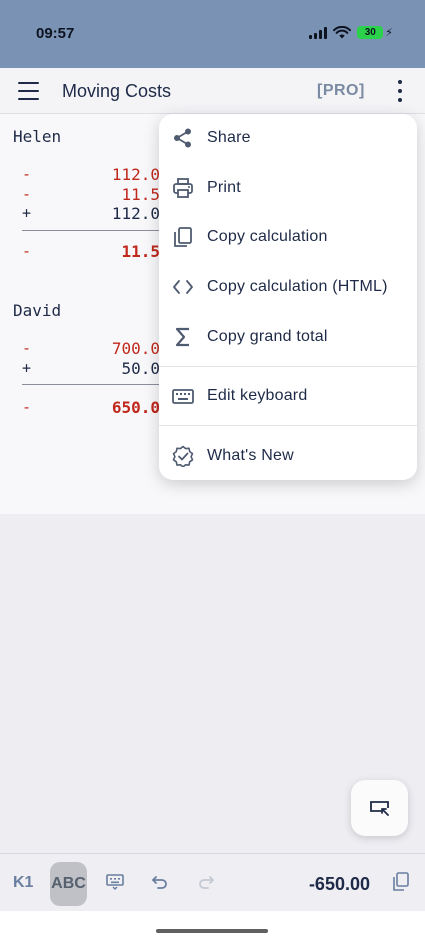  Describe the element at coordinates (267, 236) in the screenshot. I see `menu-item-label: Copy calculation` at that location.